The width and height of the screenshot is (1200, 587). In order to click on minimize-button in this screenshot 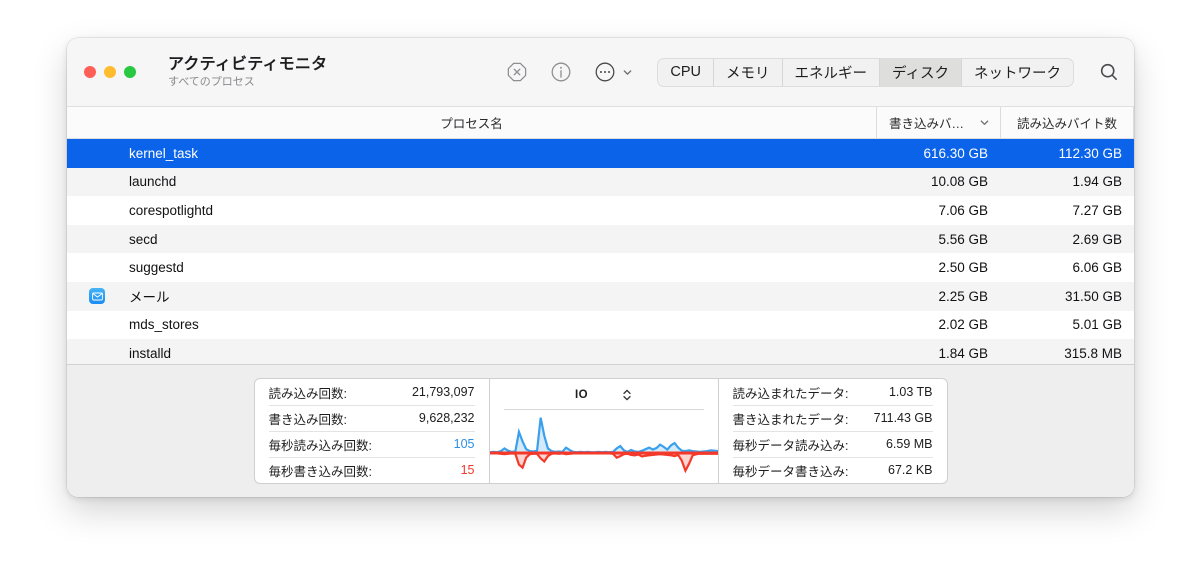, I will do `click(110, 72)`.